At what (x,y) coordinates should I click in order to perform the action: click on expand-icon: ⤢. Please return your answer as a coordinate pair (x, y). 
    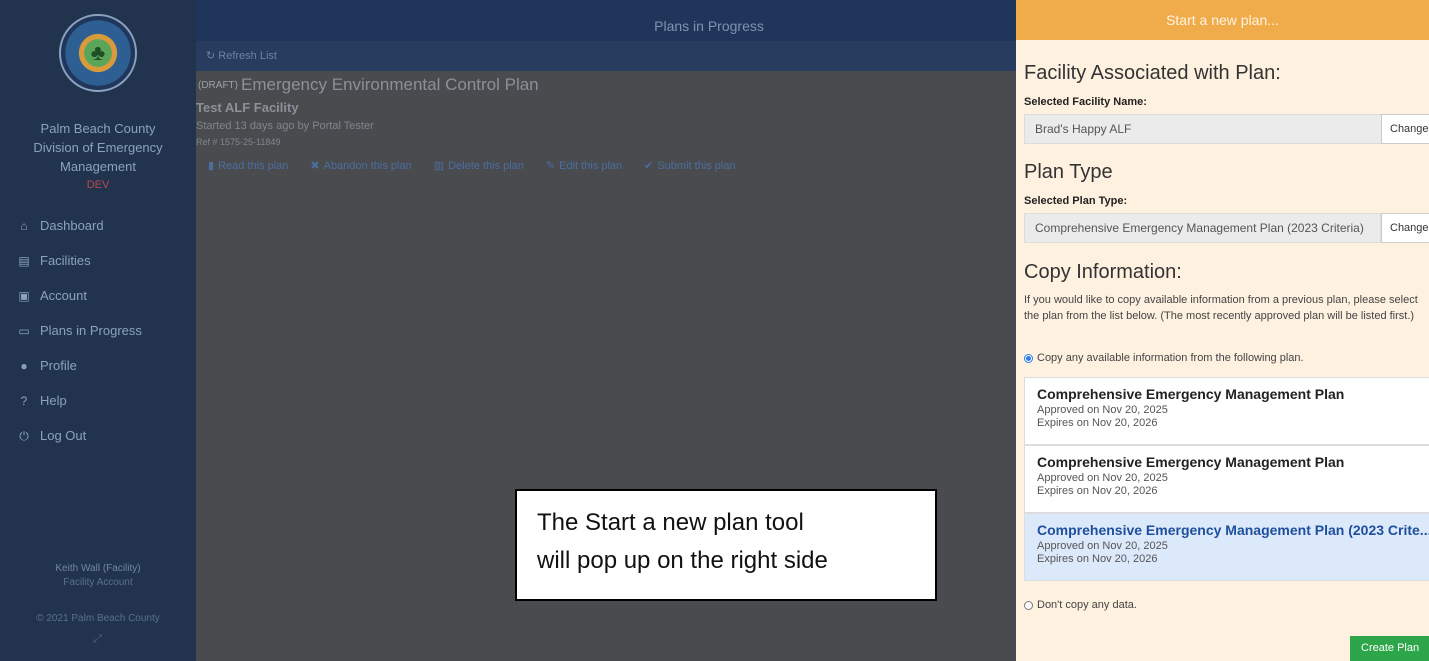
    Looking at the image, I should click on (97, 639).